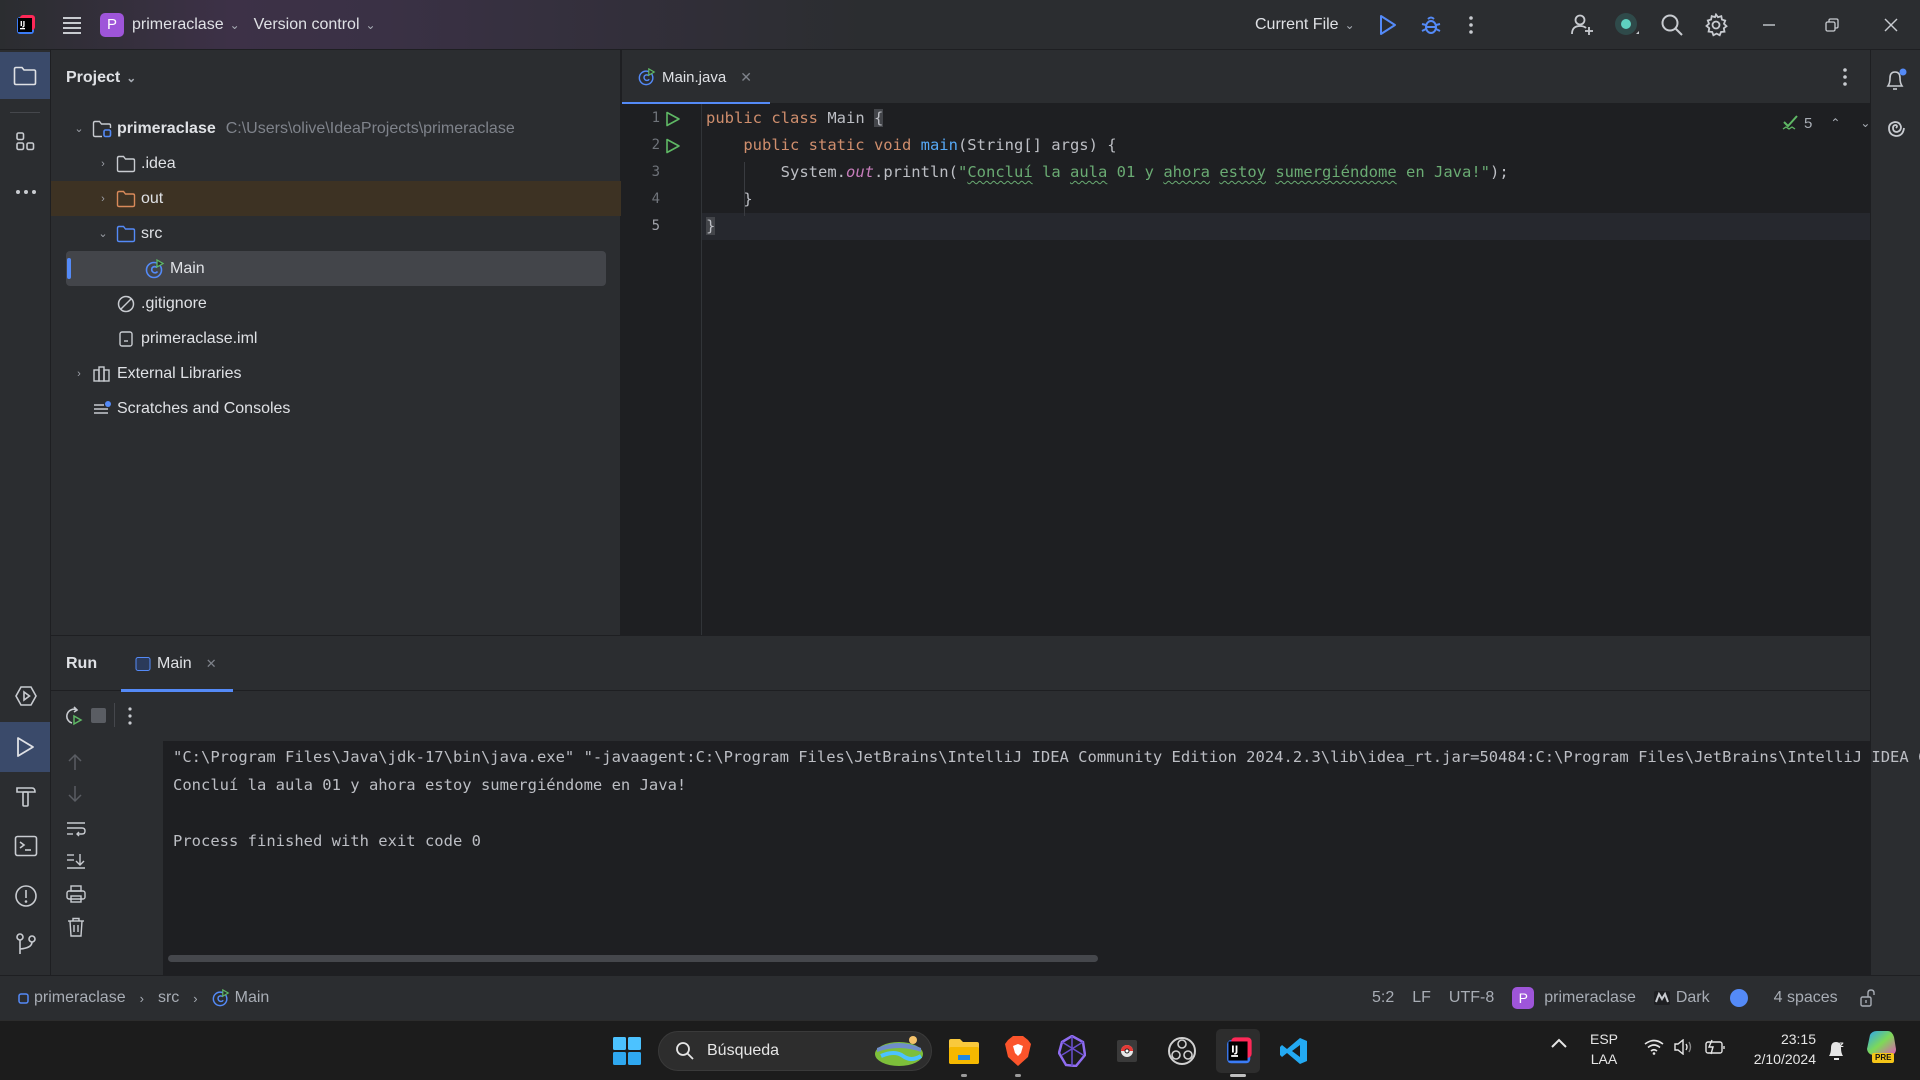 The height and width of the screenshot is (1080, 1920). What do you see at coordinates (76, 829) in the screenshot?
I see `soft-wrap-button` at bounding box center [76, 829].